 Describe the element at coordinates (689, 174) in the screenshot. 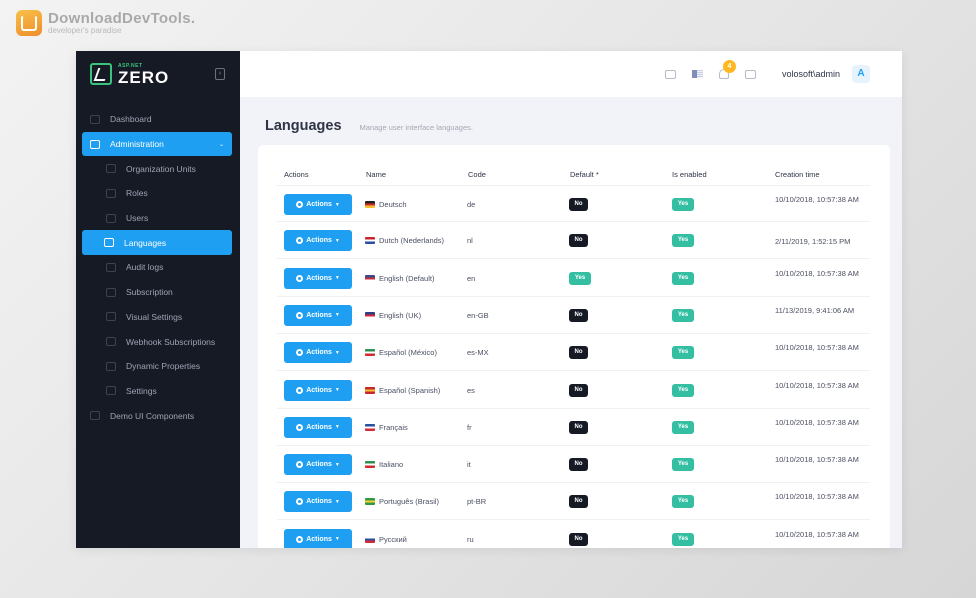

I see `header-enabled: Is enabled` at that location.